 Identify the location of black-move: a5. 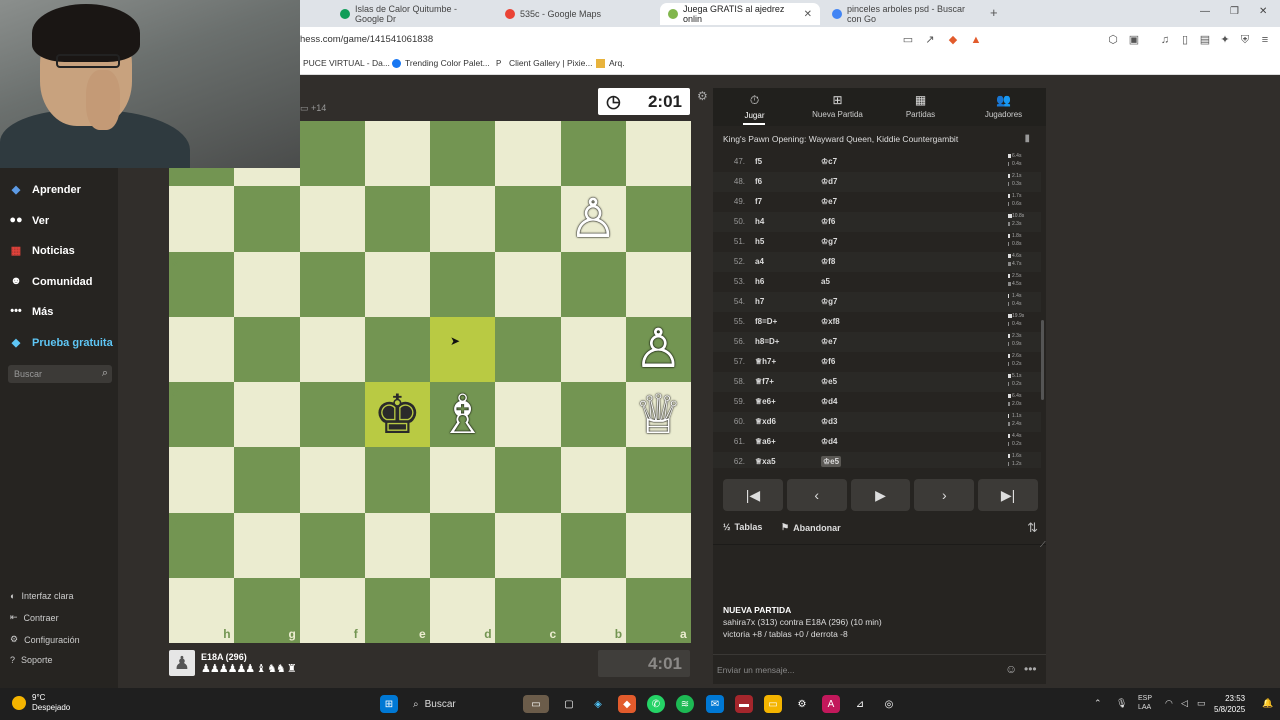
(825, 281).